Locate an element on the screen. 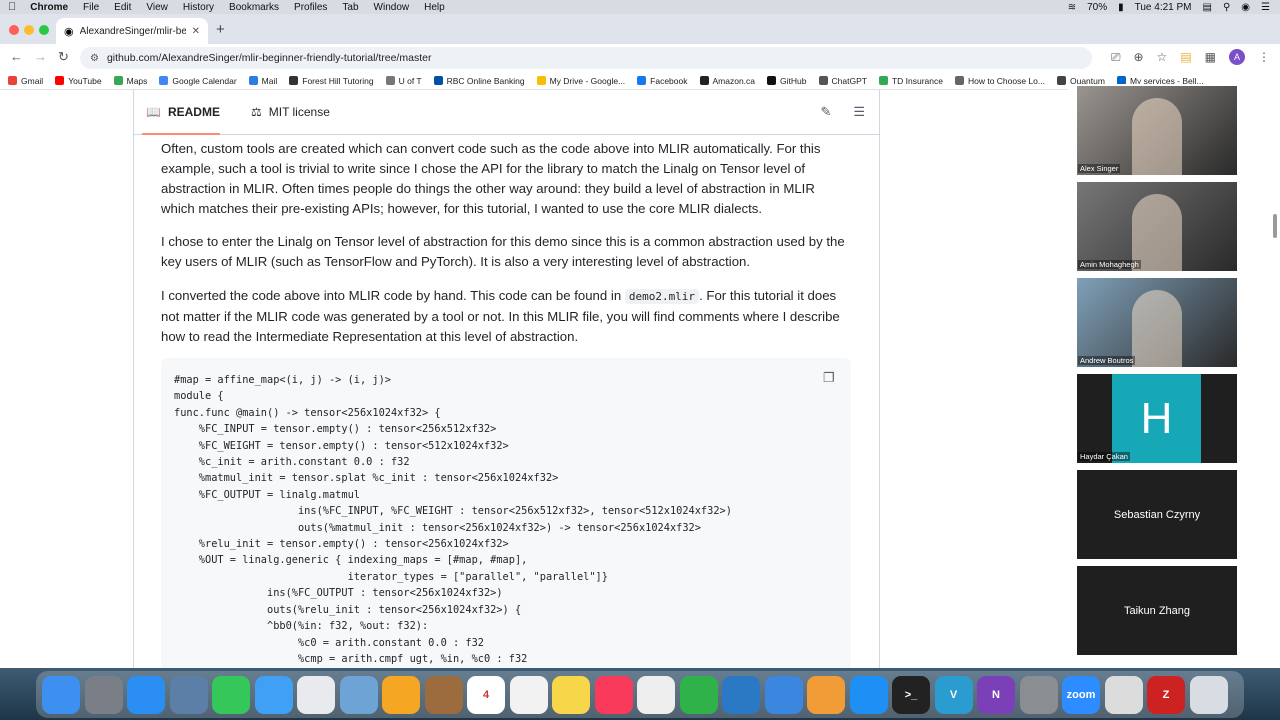 The width and height of the screenshot is (1280, 720). copy-icon: ❐ is located at coordinates (831, 378).